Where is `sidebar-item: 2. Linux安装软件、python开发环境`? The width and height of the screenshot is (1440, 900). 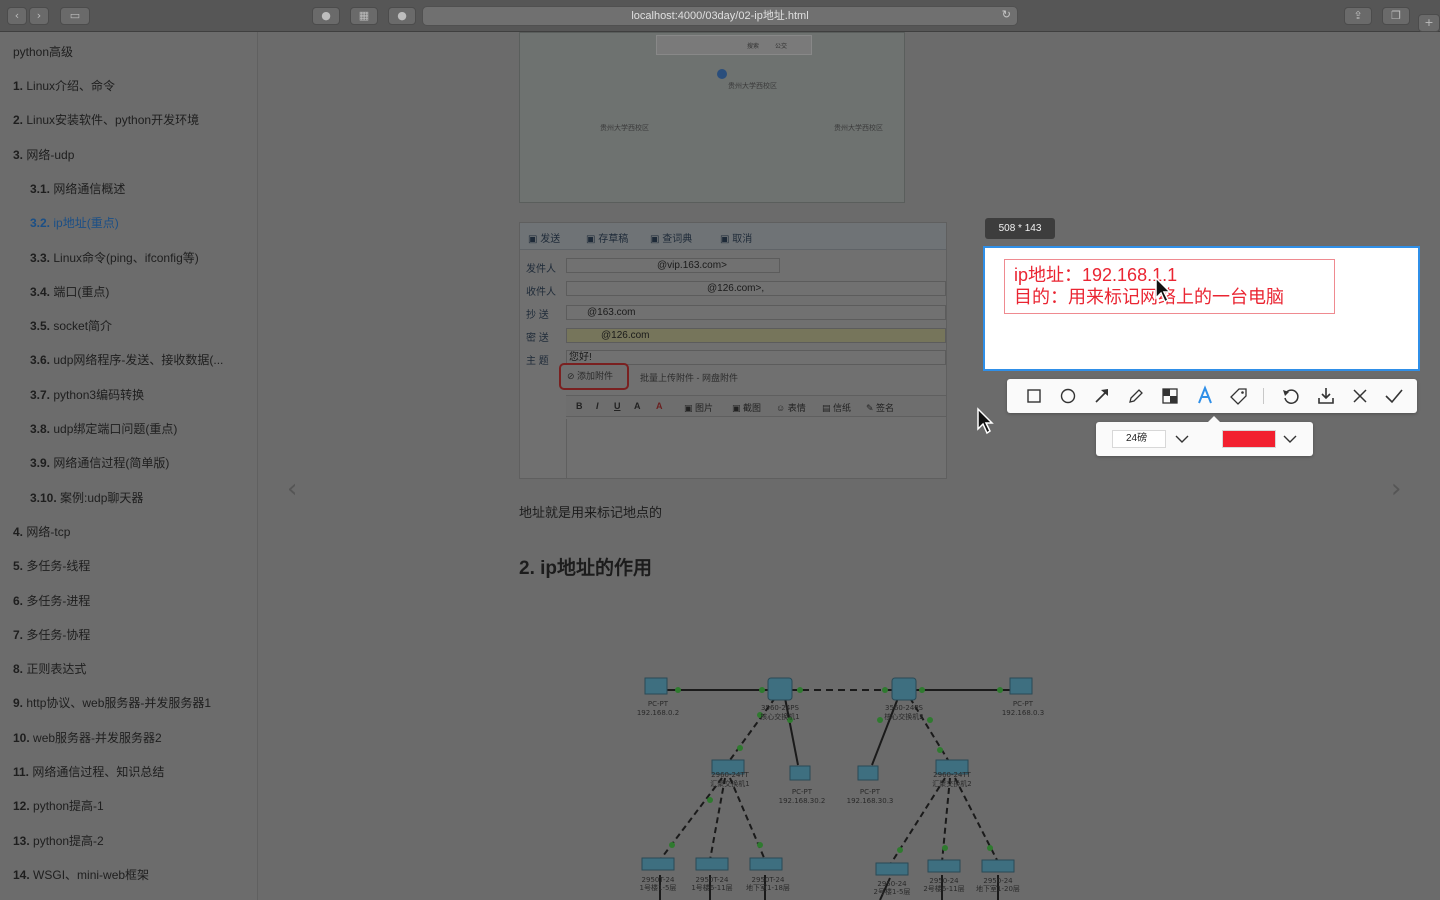 sidebar-item: 2. Linux安装软件、python开发环境 is located at coordinates (106, 119).